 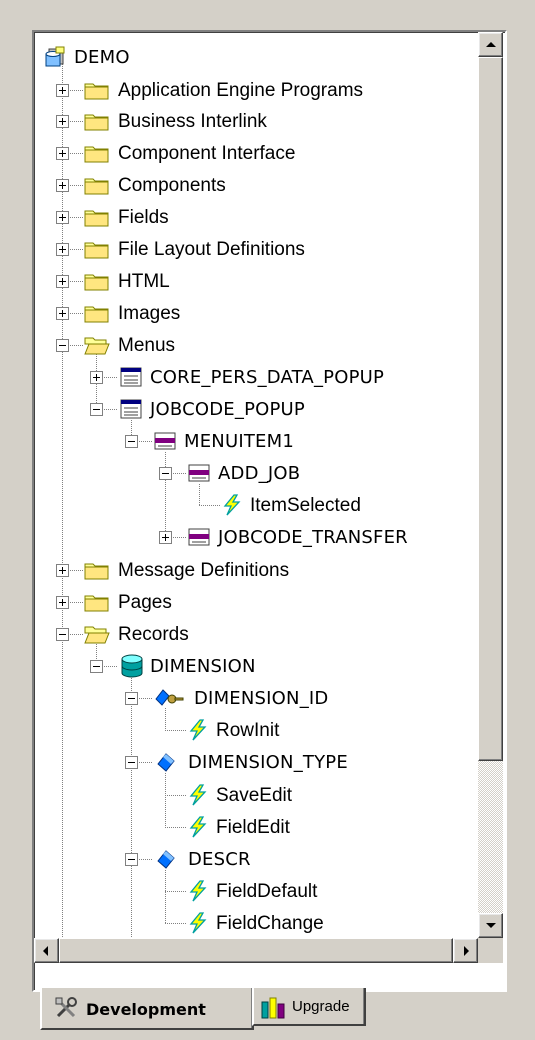 I want to click on tree-item-dimension-type: DIMENSION_TYPE, so click(x=268, y=763).